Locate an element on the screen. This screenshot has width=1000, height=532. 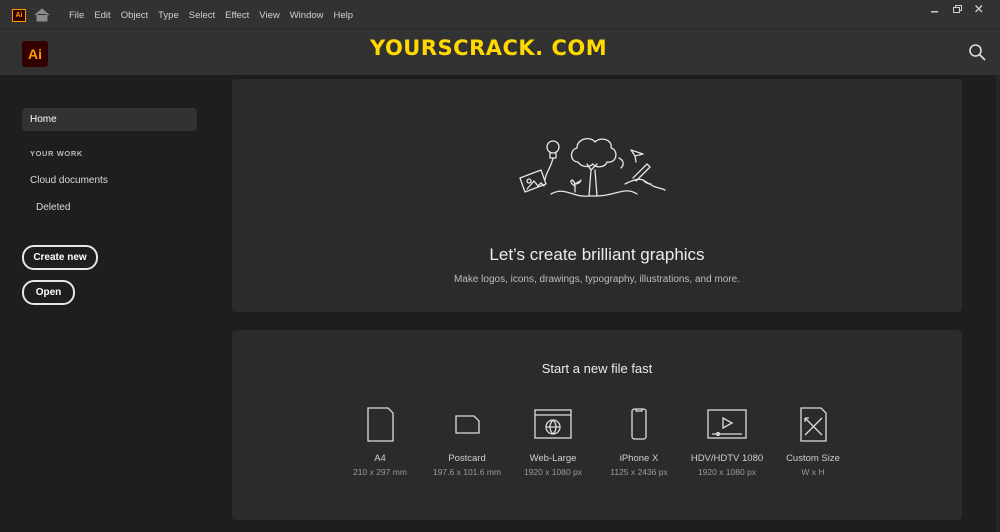
close-icon is located at coordinates (979, 9).